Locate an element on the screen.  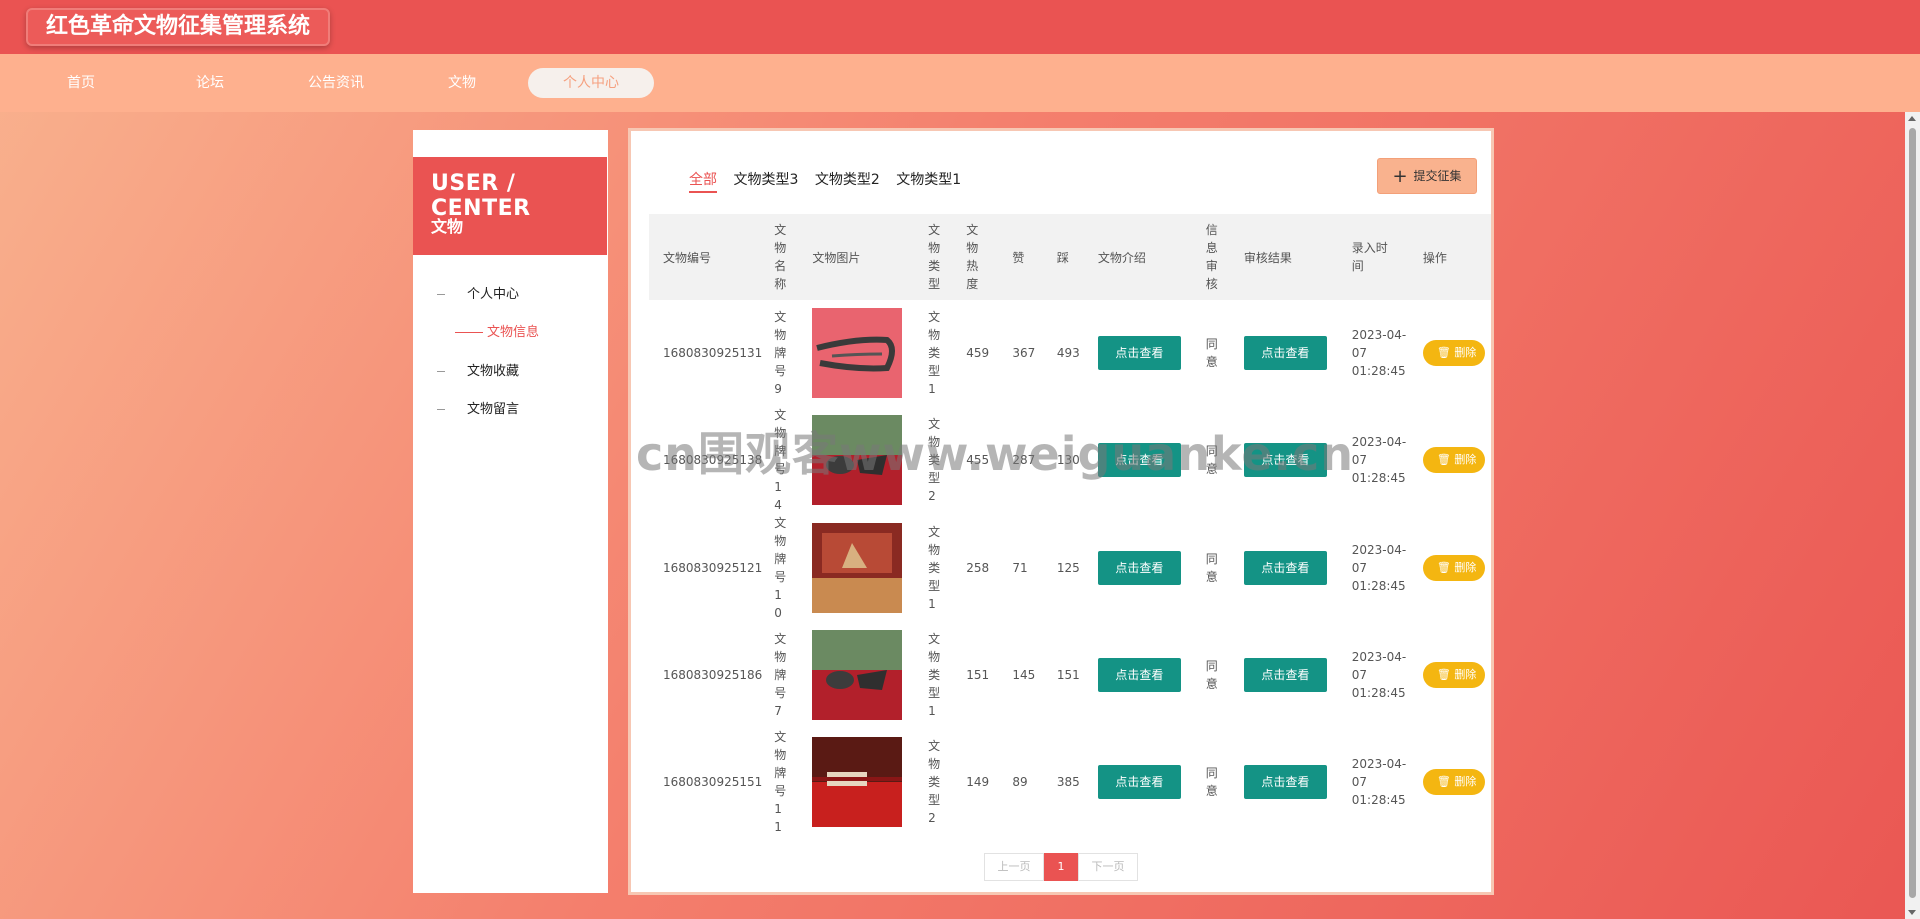
nav-item-user-center: 个人中心 is located at coordinates (591, 83).